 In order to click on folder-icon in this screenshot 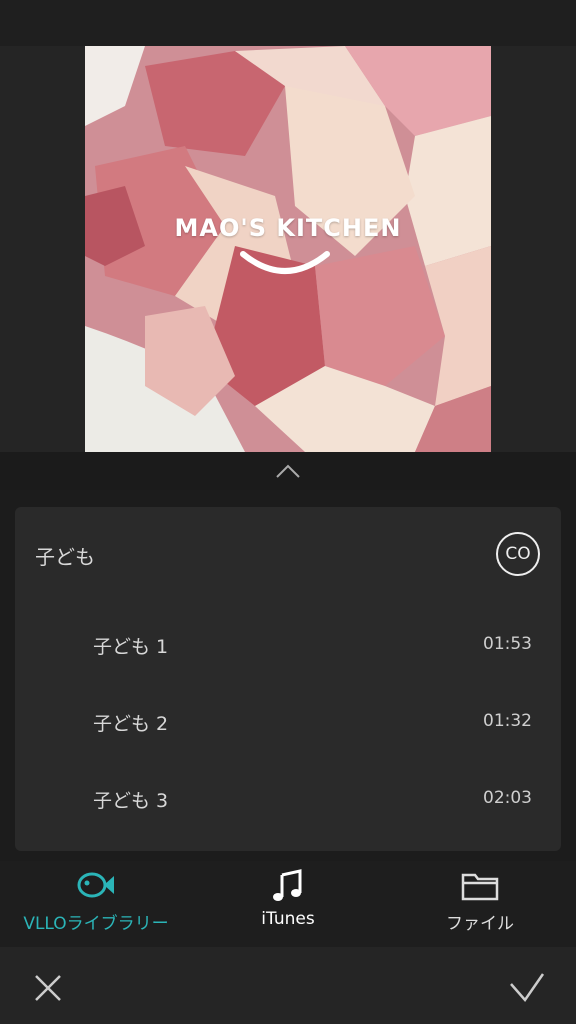, I will do `click(480, 887)`.